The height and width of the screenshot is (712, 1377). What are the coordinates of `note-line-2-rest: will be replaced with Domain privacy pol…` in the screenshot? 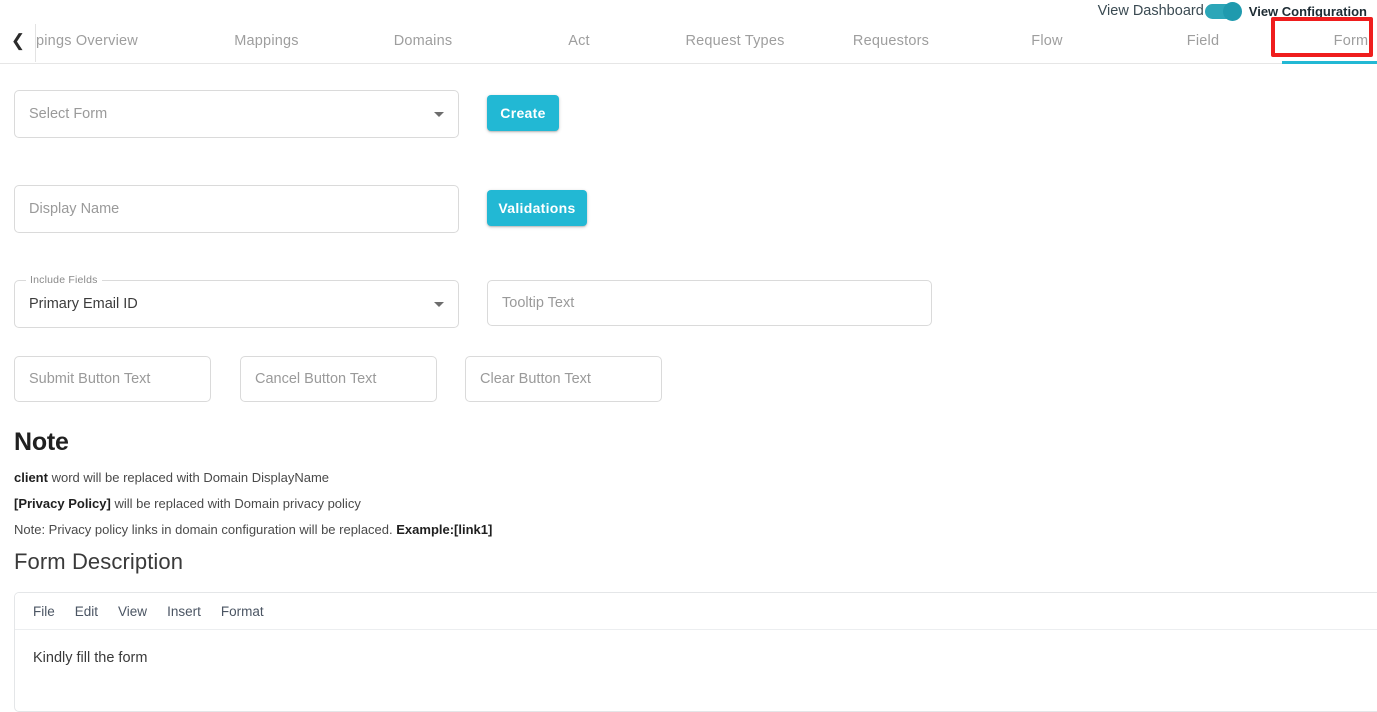 It's located at (235, 503).